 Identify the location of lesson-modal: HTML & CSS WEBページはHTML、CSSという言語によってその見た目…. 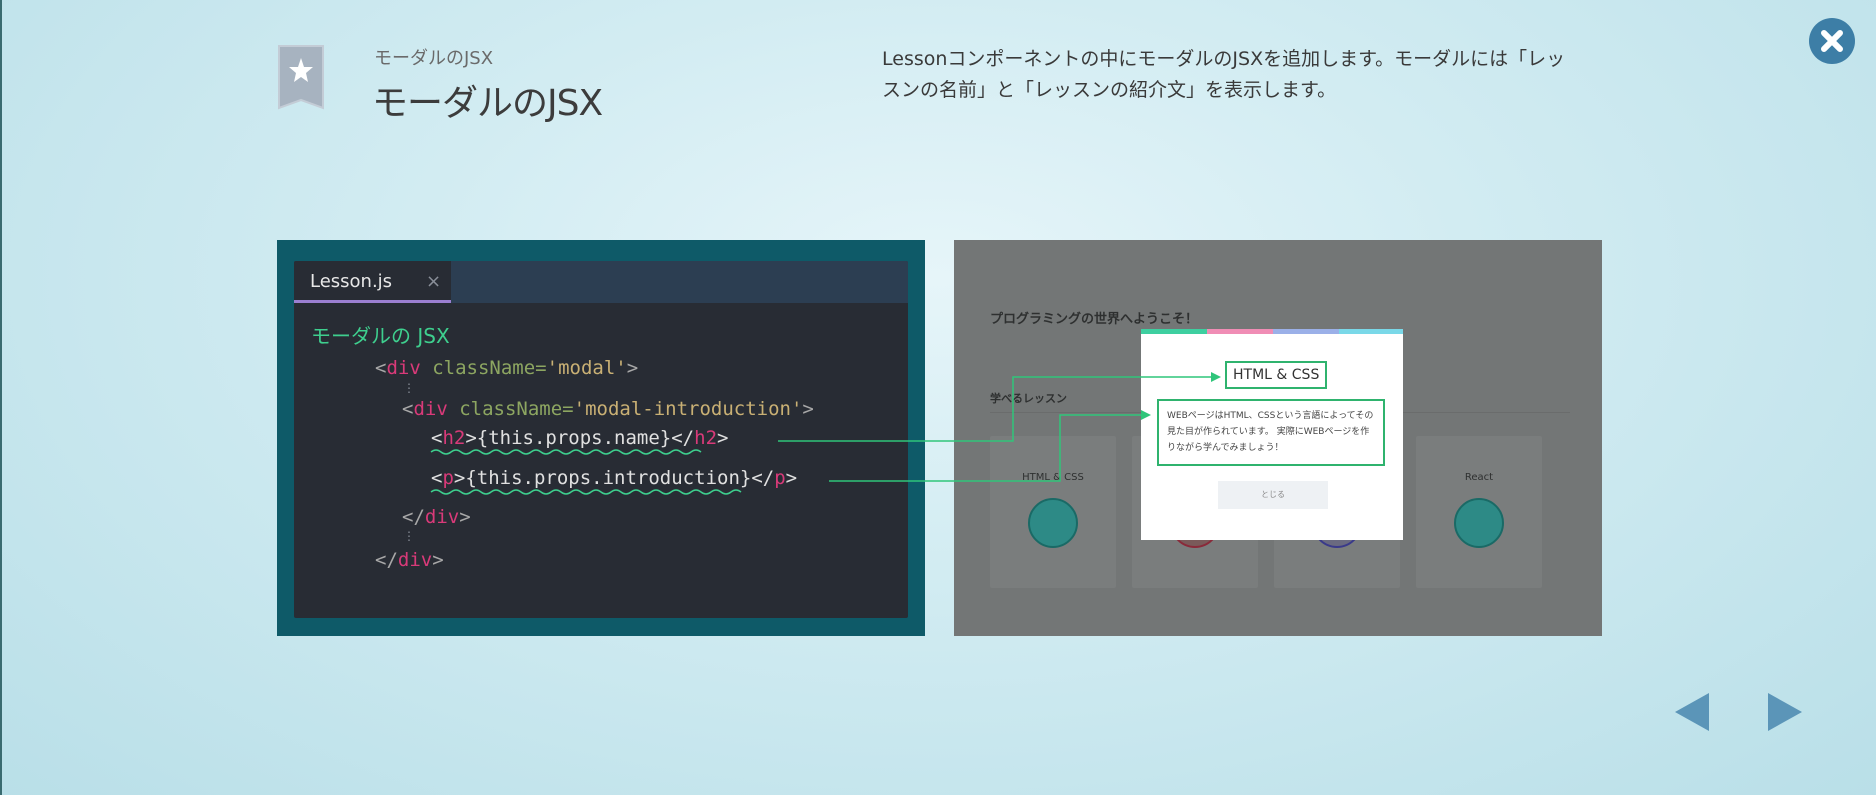
(1272, 434).